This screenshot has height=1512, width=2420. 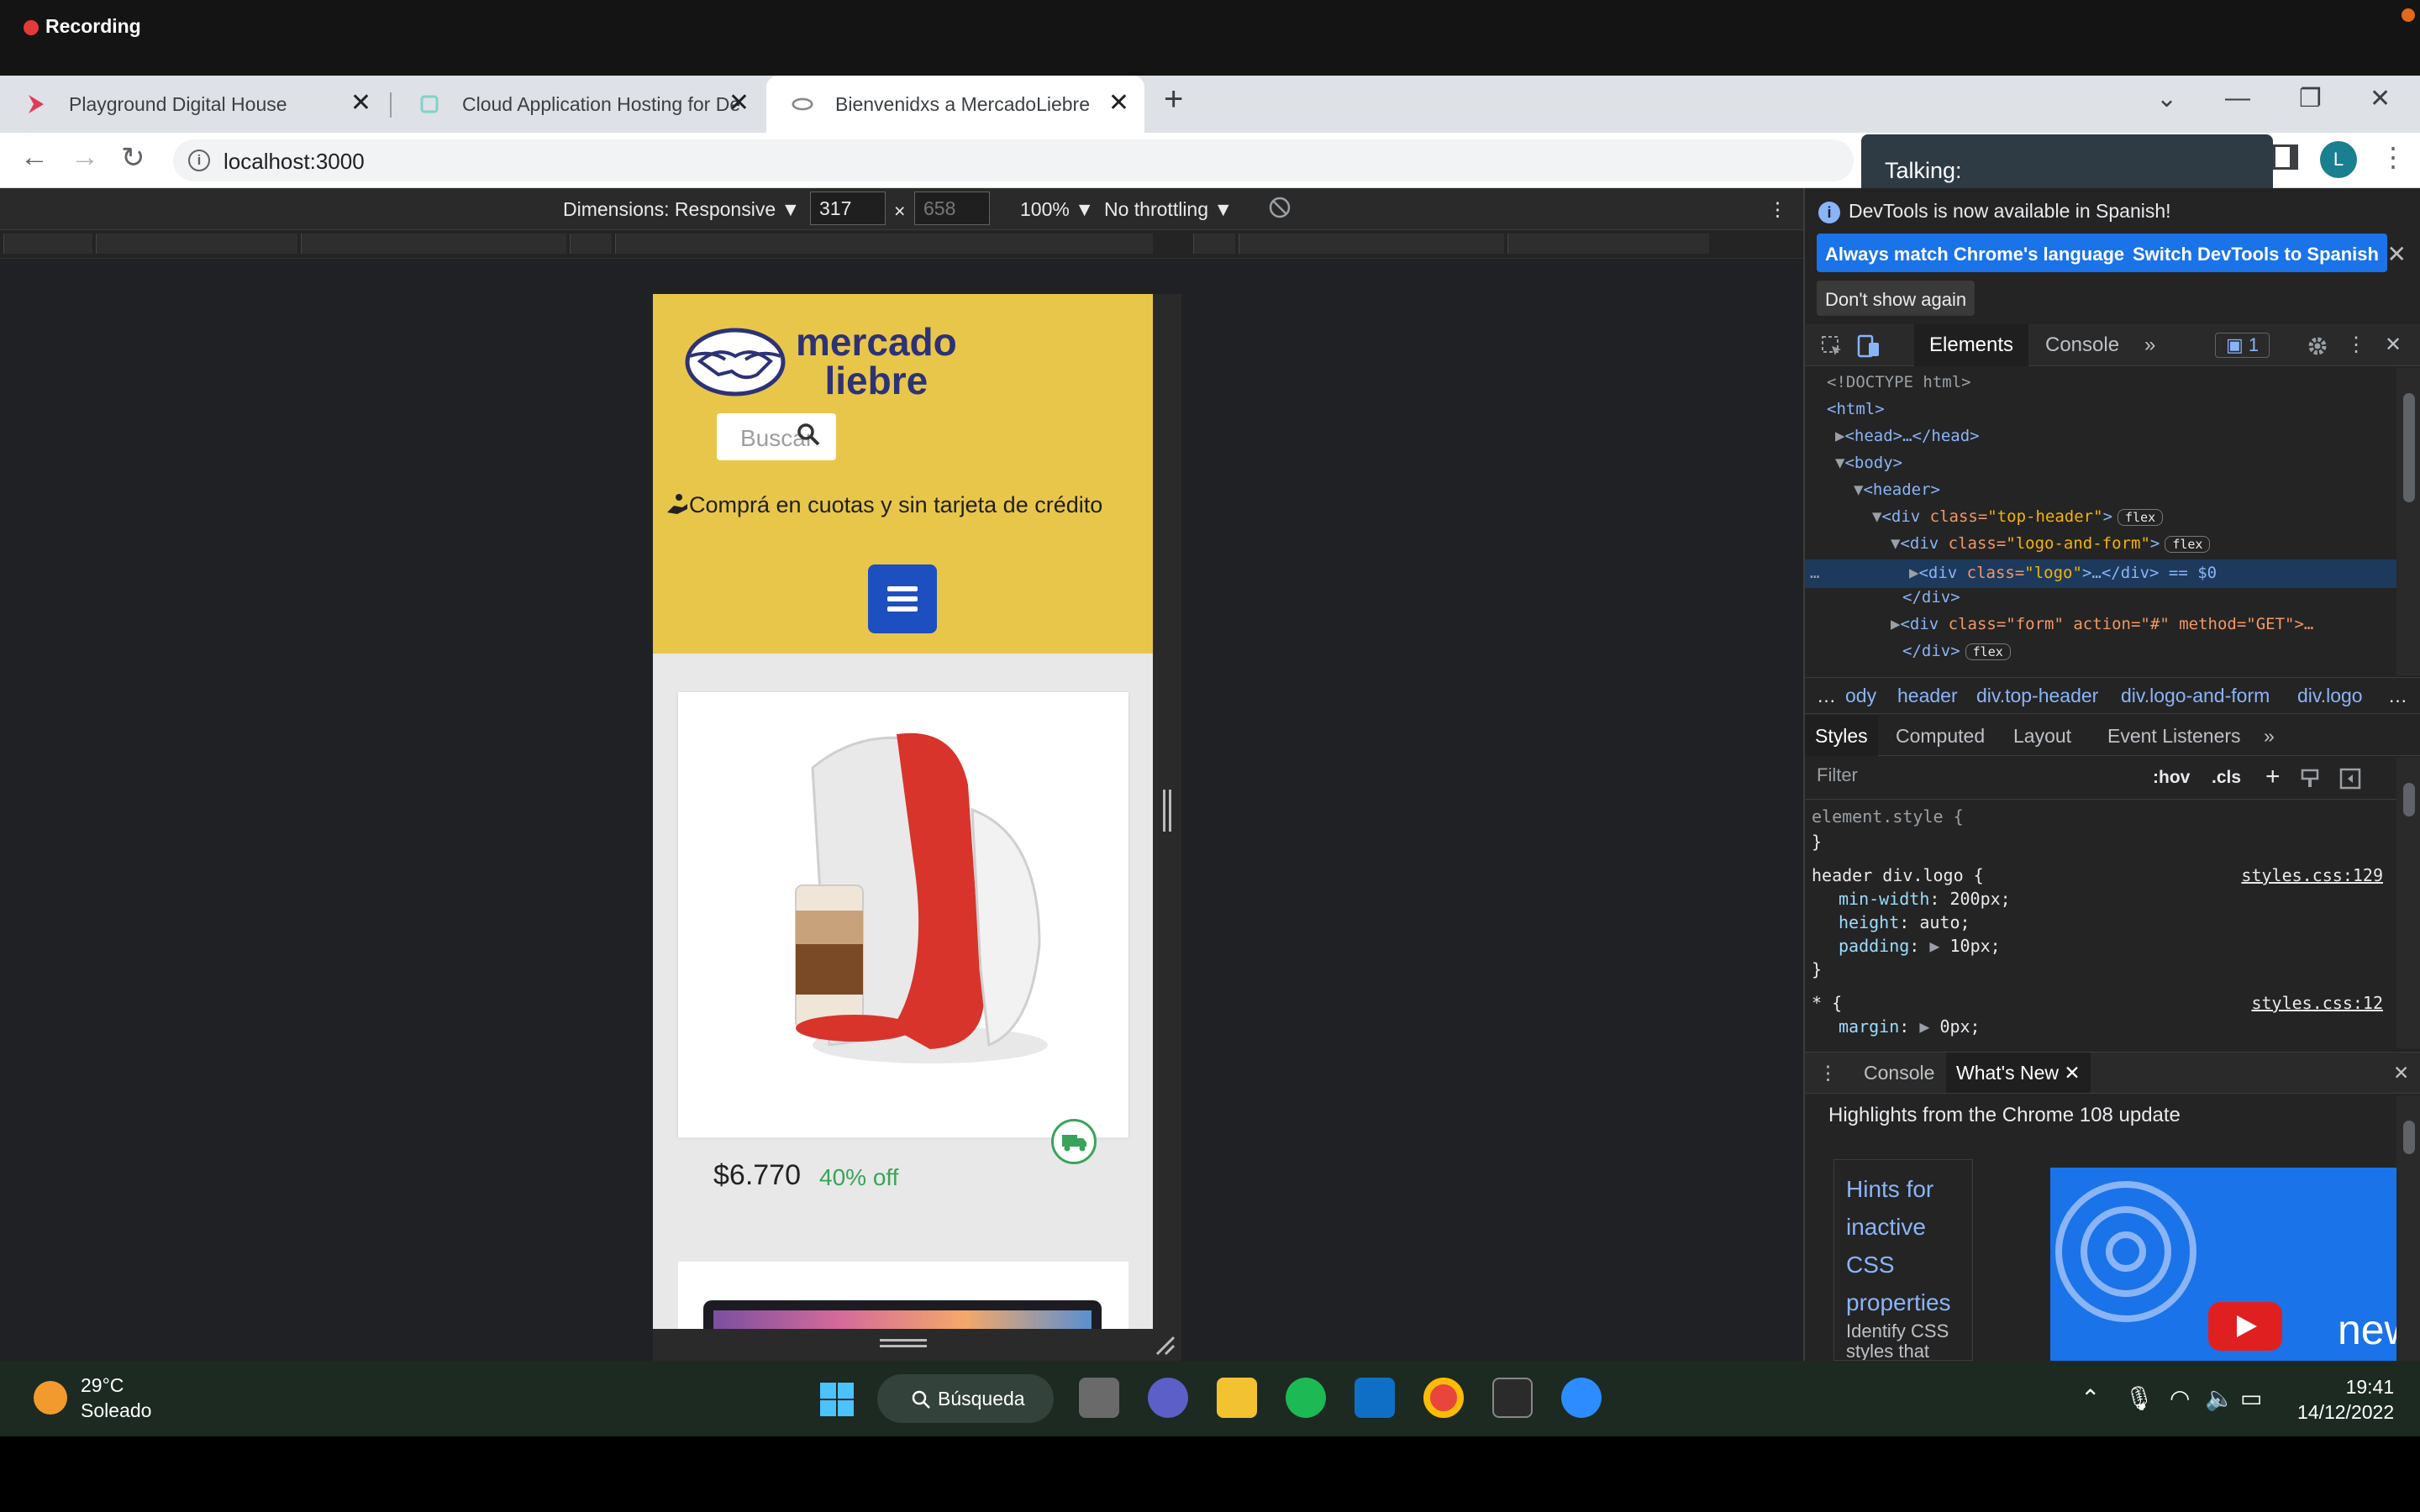 What do you see at coordinates (681, 209) in the screenshot?
I see `dimensions-dropdown: Dimensions: Responsive ▼` at bounding box center [681, 209].